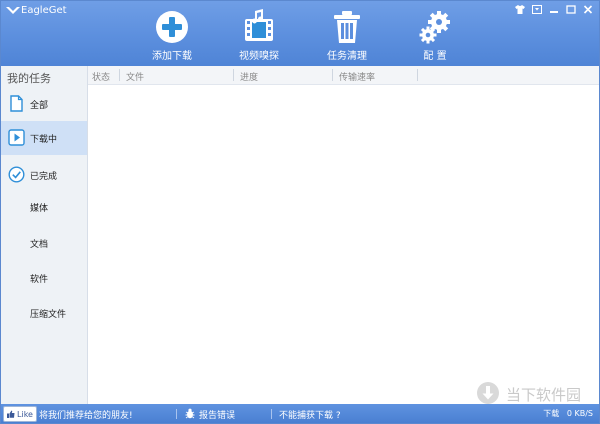 The width and height of the screenshot is (600, 424). I want to click on download-speed-value: 0 KB/S, so click(579, 413).